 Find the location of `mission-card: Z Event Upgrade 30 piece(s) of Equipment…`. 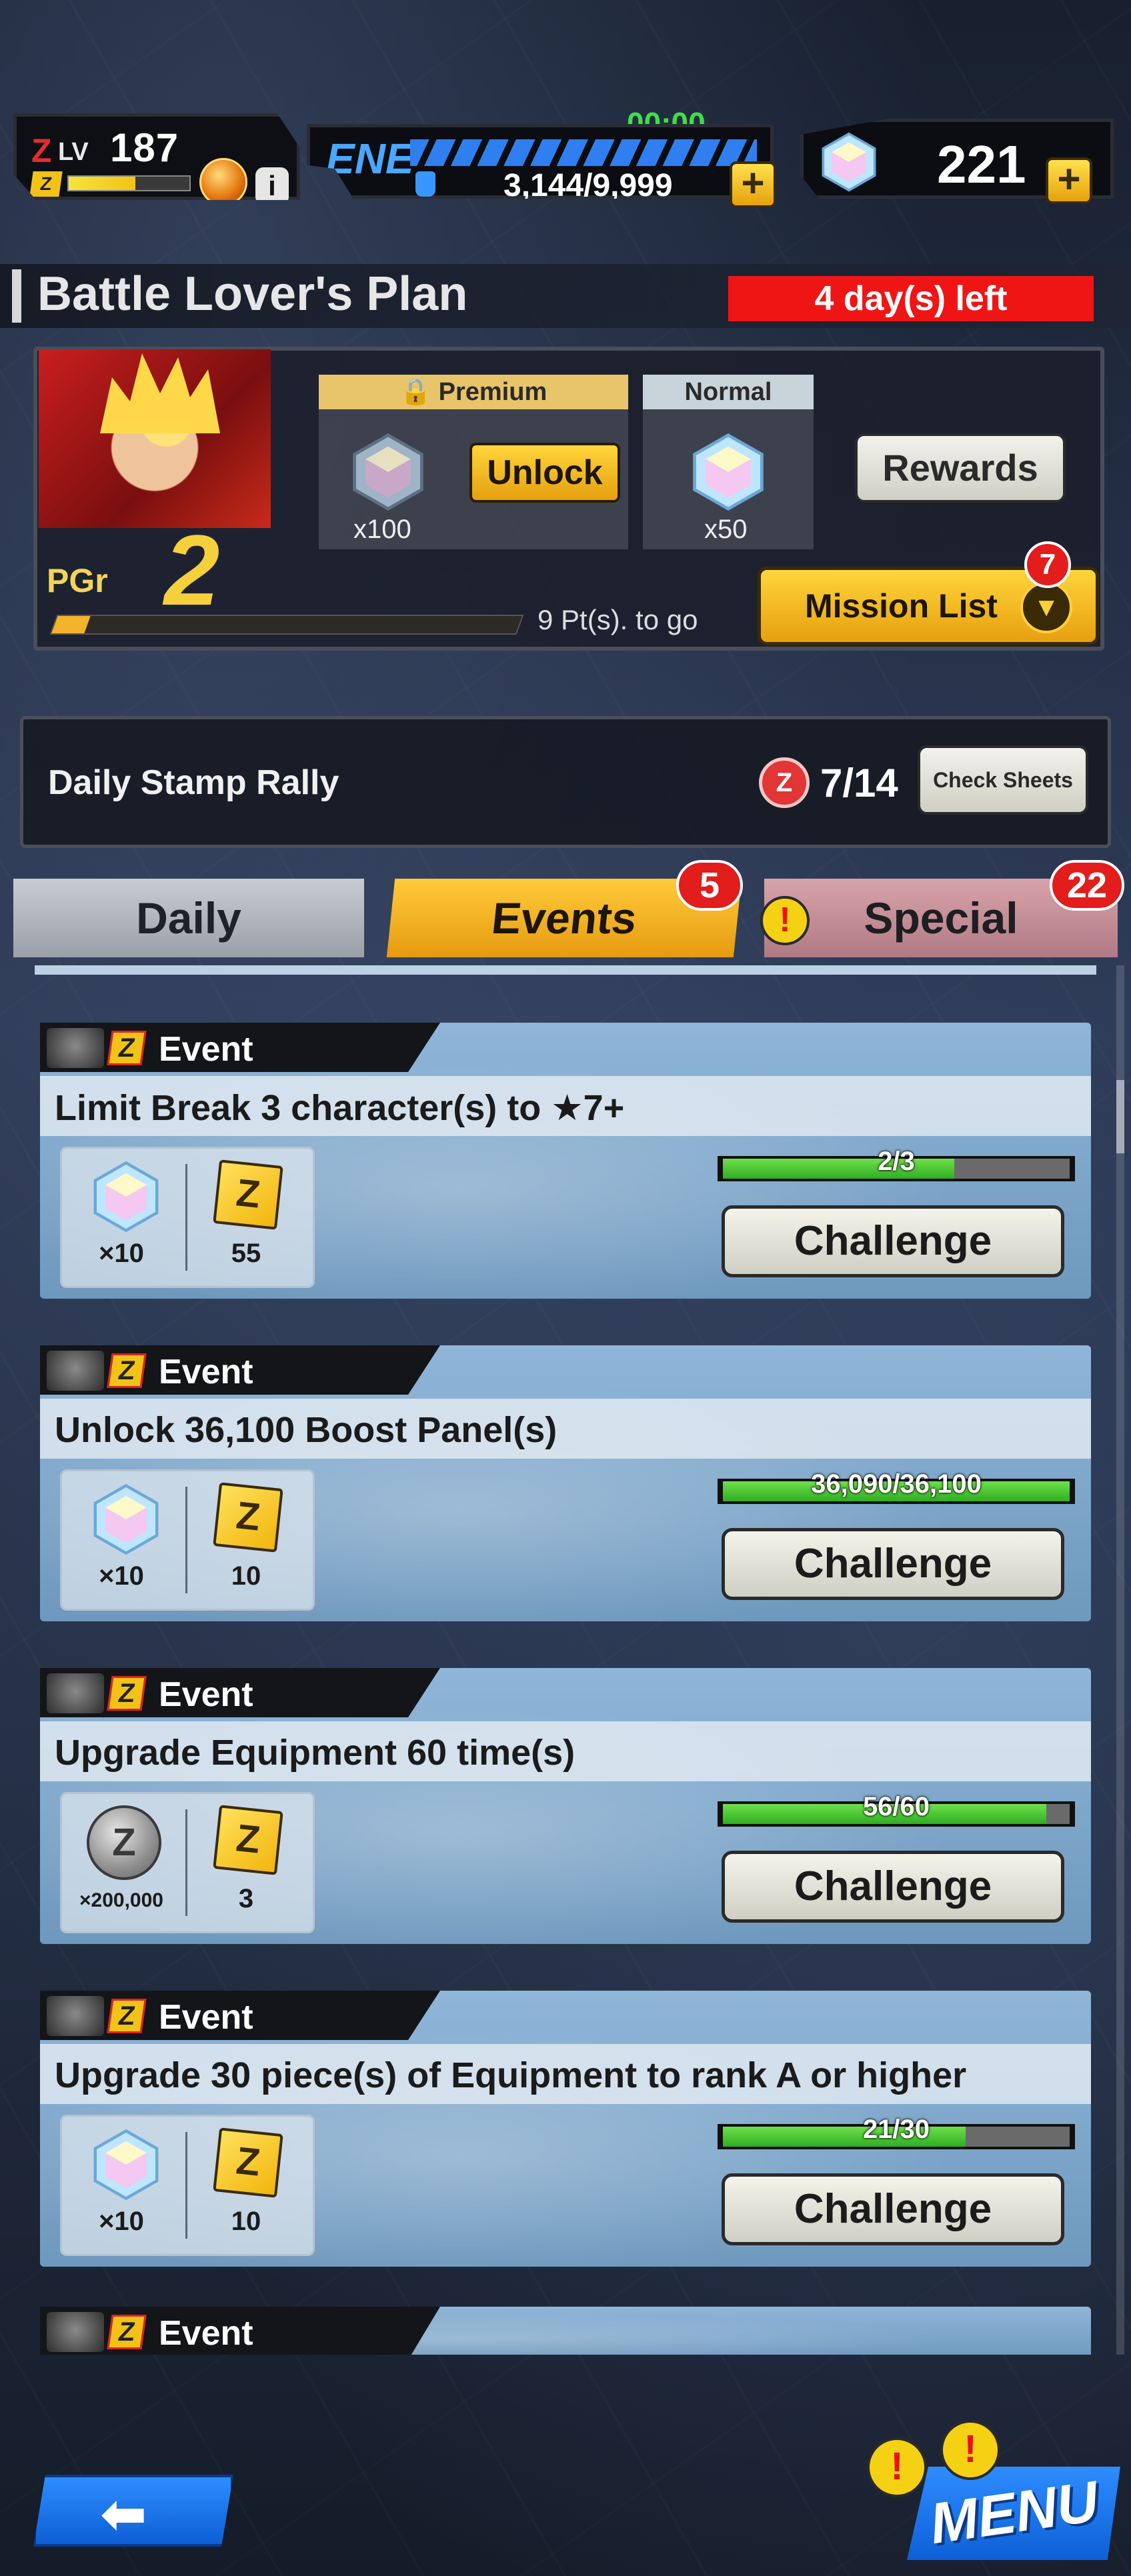

mission-card: Z Event Upgrade 30 piece(s) of Equipment… is located at coordinates (565, 2129).